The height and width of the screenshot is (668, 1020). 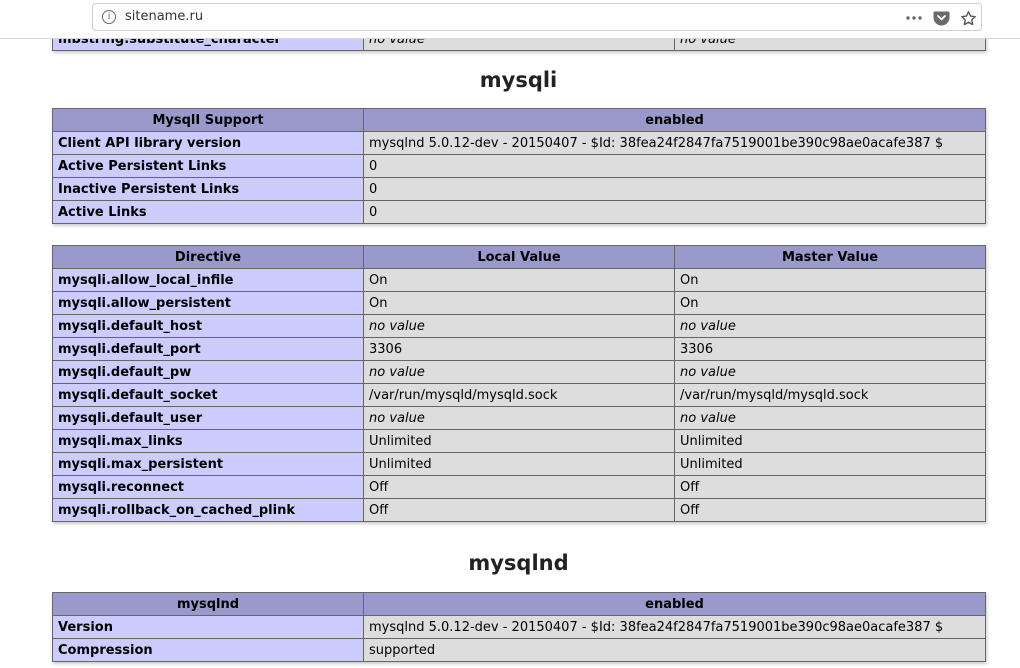 What do you see at coordinates (208, 441) in the screenshot?
I see `directive-name: mysqli.max_links` at bounding box center [208, 441].